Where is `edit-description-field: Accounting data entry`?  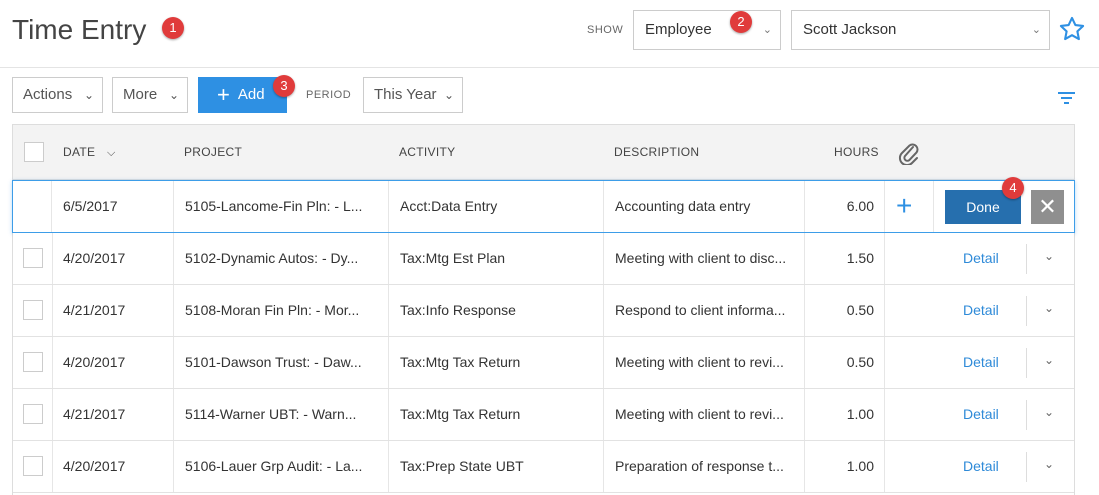
edit-description-field: Accounting data entry is located at coordinates (707, 206).